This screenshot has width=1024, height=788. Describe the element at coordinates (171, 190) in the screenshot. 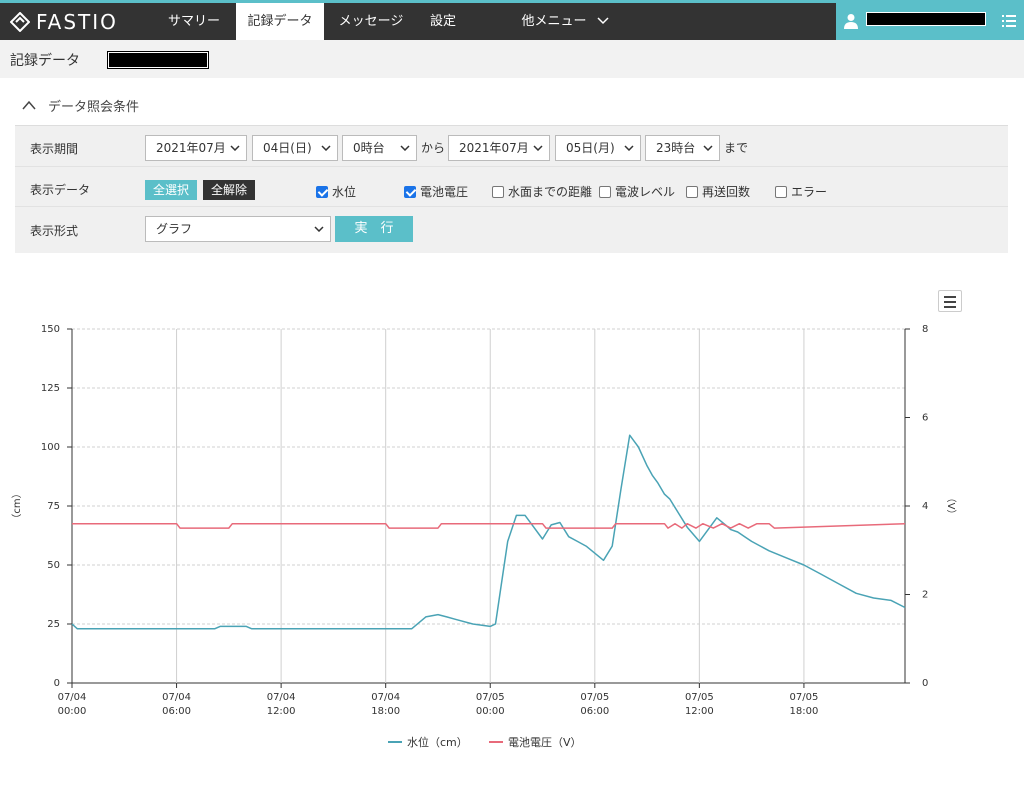

I see `select-all-button: 全選択` at that location.